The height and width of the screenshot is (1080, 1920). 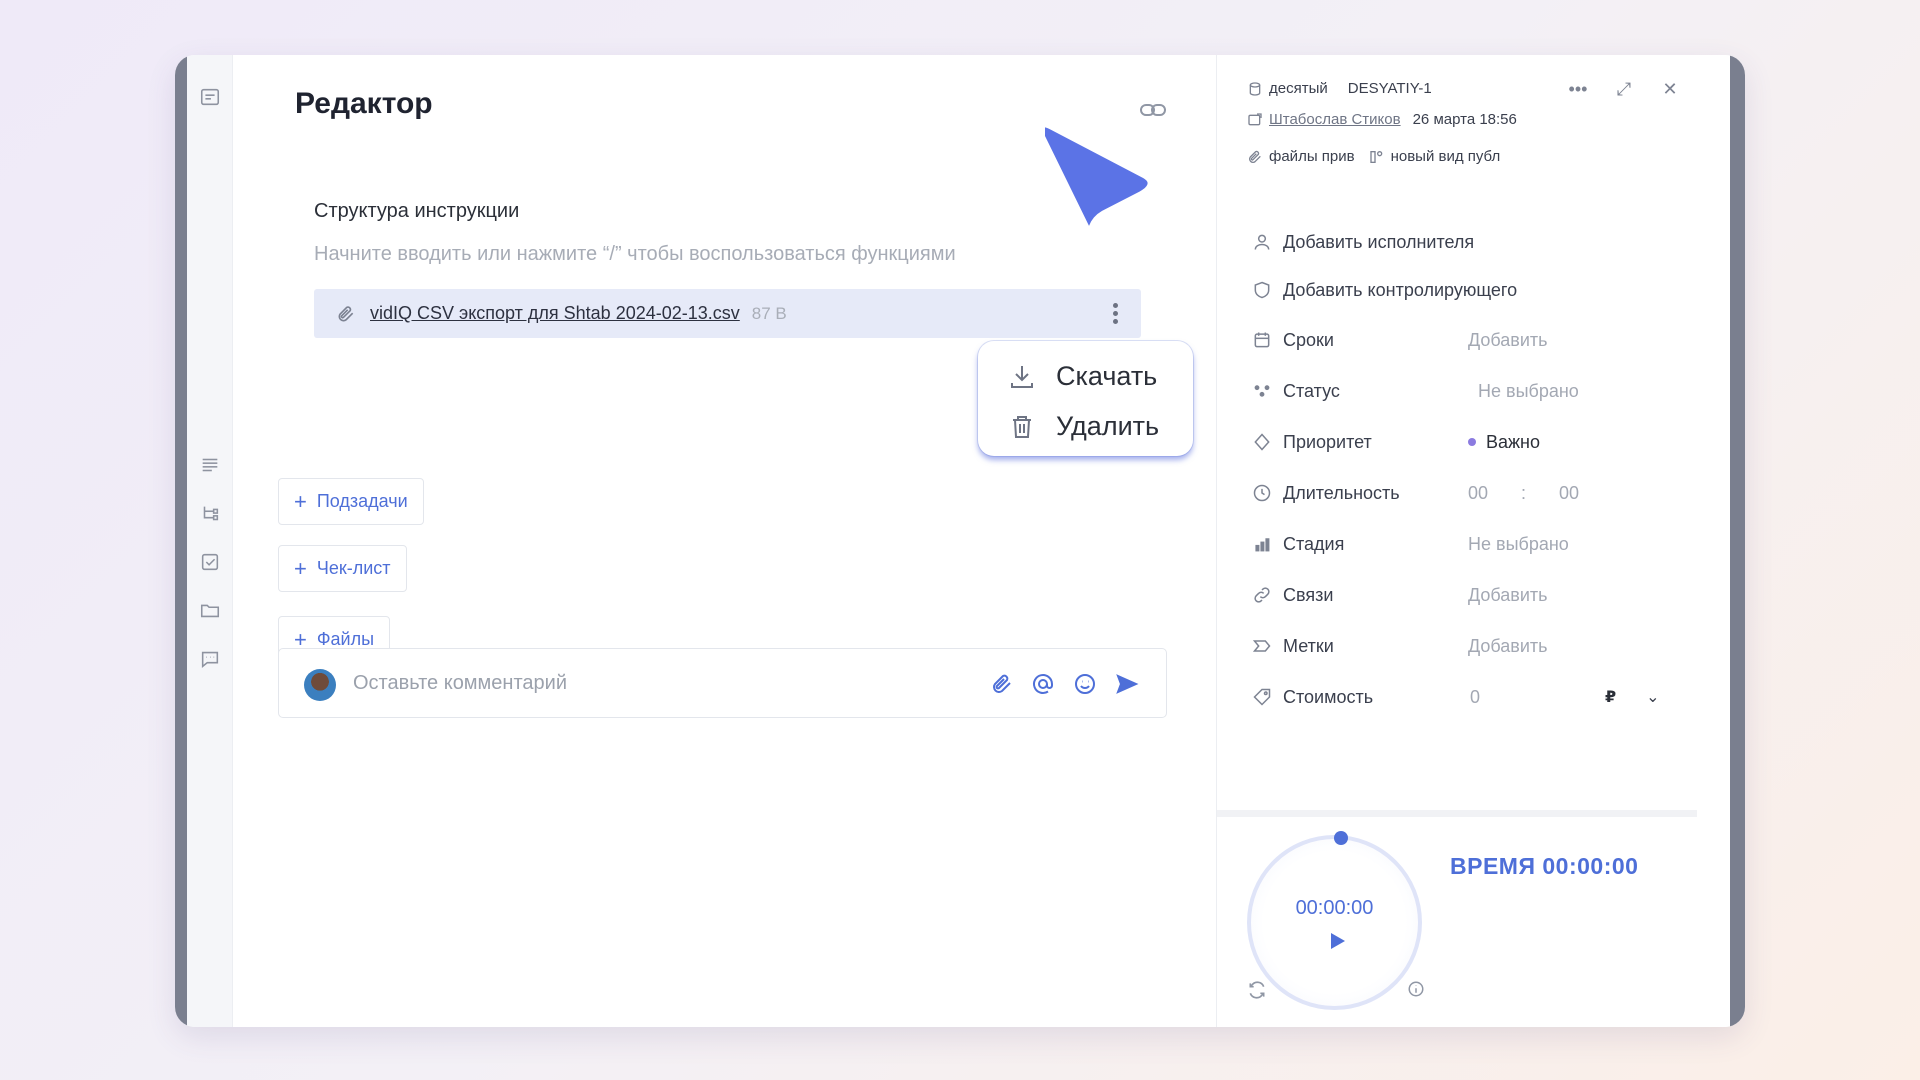 What do you see at coordinates (1255, 156) in the screenshot?
I see `paperclip-icon` at bounding box center [1255, 156].